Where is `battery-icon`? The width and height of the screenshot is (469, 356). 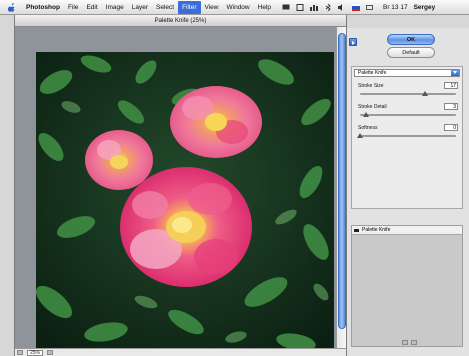 battery-icon is located at coordinates (370, 7).